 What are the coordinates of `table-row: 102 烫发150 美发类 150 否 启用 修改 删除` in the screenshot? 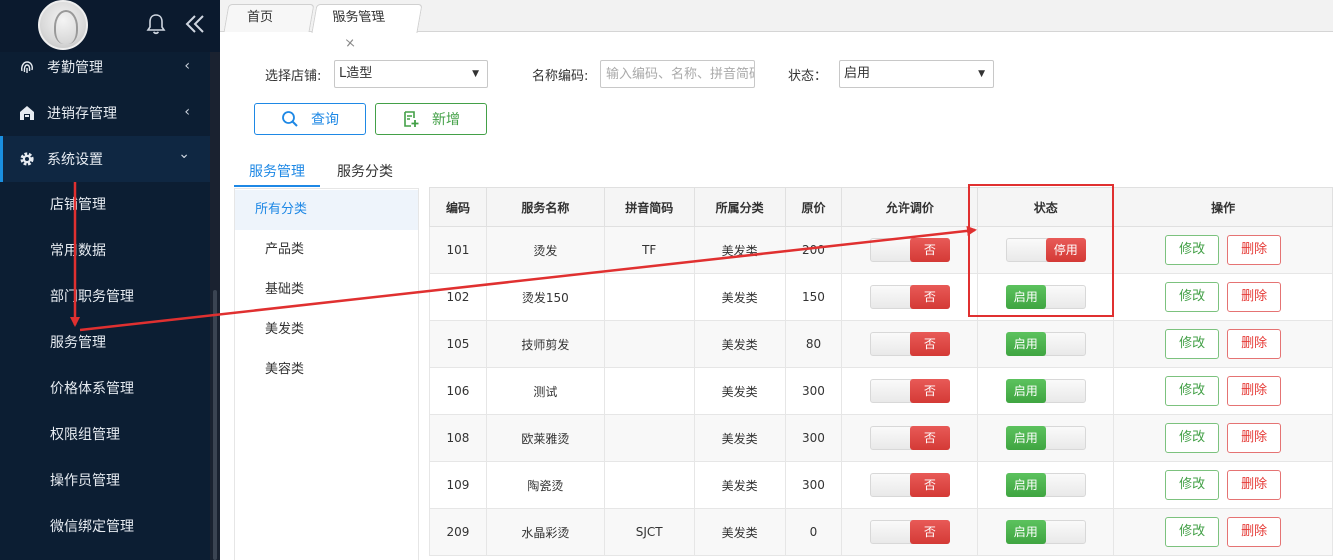 It's located at (881, 297).